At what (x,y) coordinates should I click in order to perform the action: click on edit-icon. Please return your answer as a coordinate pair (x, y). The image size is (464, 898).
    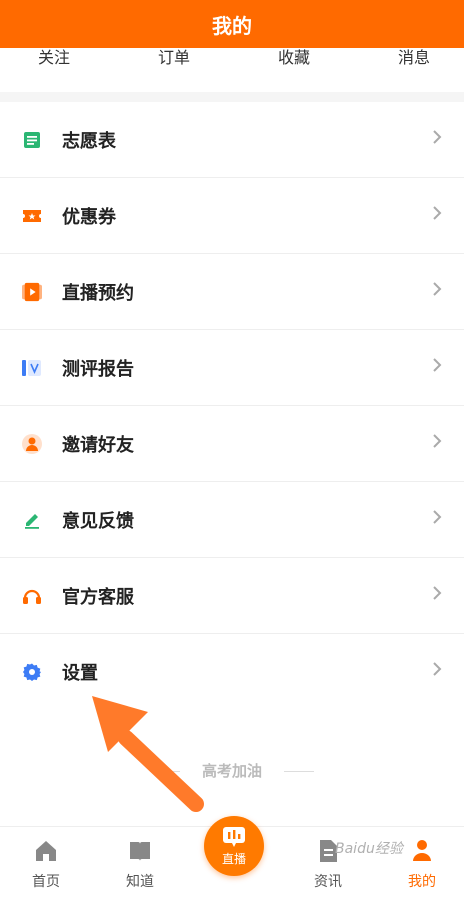
    Looking at the image, I should click on (32, 520).